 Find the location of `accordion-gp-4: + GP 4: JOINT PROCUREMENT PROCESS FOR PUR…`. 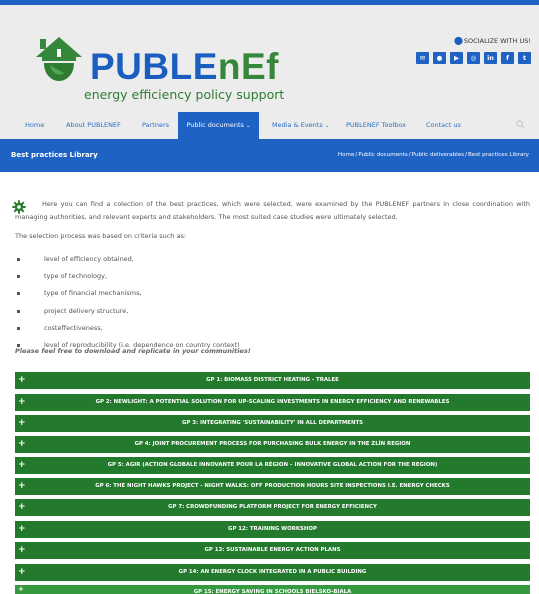

accordion-gp-4: + GP 4: JOINT PROCUREMENT PROCESS FOR PUR… is located at coordinates (272, 444).